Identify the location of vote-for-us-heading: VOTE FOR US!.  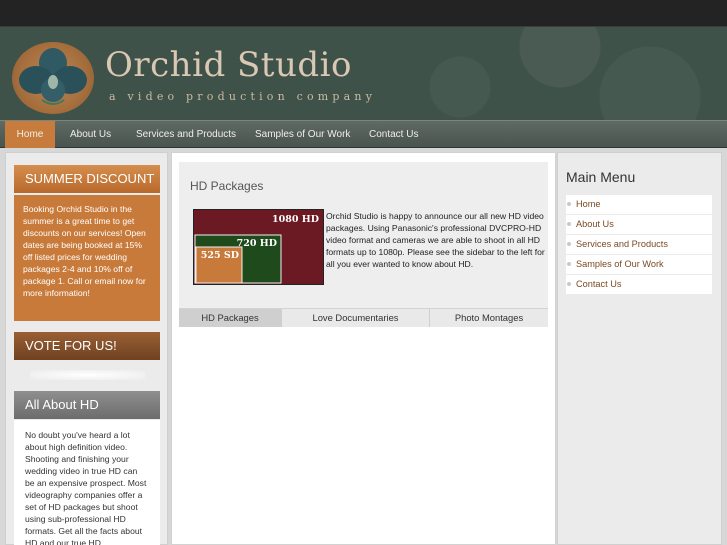
(87, 346).